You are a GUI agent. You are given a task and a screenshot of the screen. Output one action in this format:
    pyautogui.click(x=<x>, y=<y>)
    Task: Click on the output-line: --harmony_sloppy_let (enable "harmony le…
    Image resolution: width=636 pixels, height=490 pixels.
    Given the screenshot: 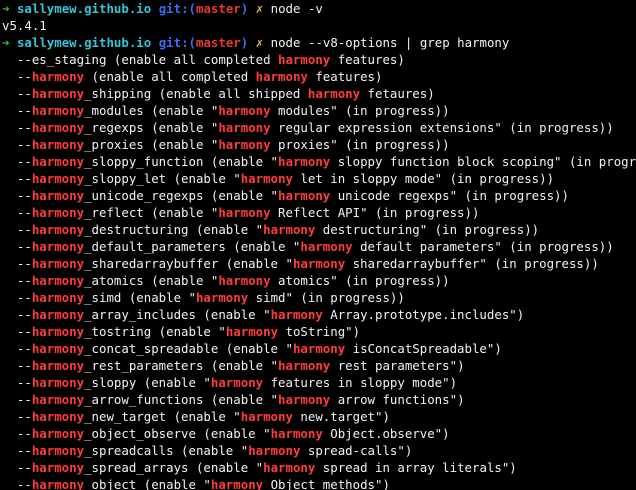 What is the action you would take?
    pyautogui.click(x=278, y=178)
    